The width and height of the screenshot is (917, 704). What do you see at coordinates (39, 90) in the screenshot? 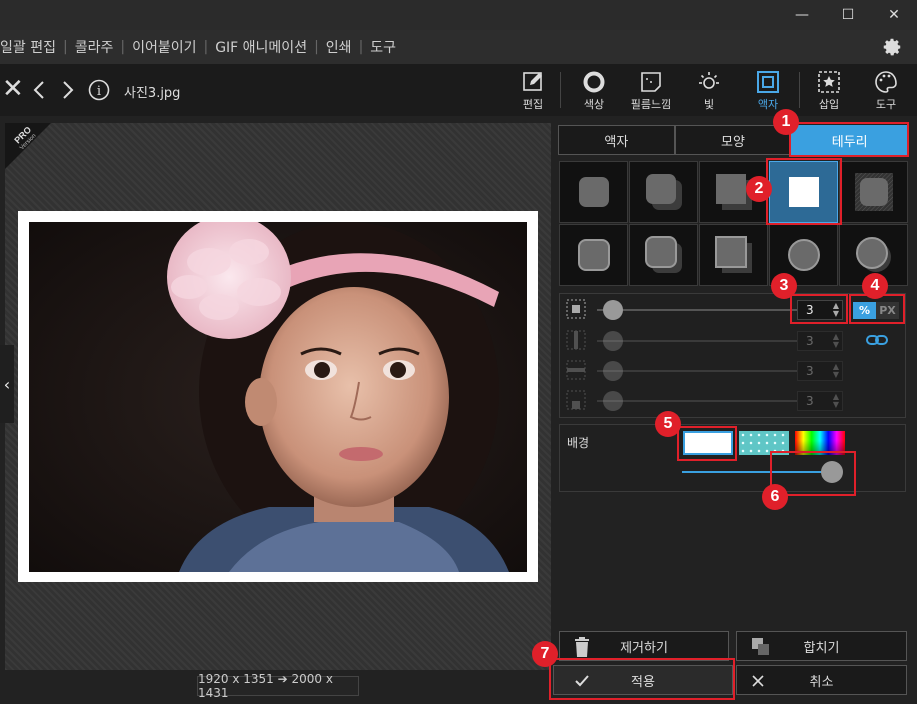
I see `chevron-left-icon` at bounding box center [39, 90].